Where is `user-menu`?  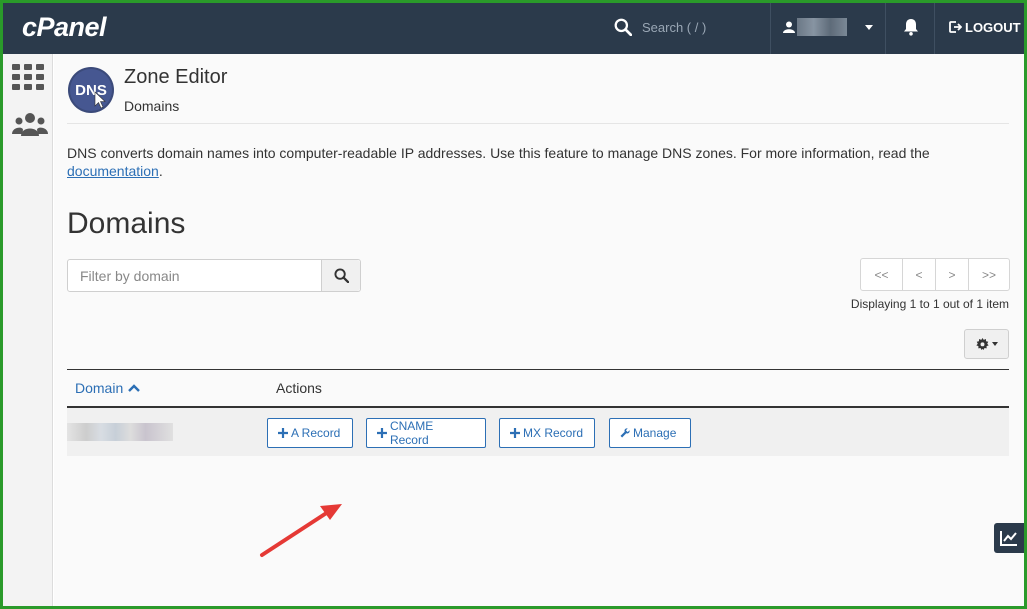
user-menu is located at coordinates (828, 27).